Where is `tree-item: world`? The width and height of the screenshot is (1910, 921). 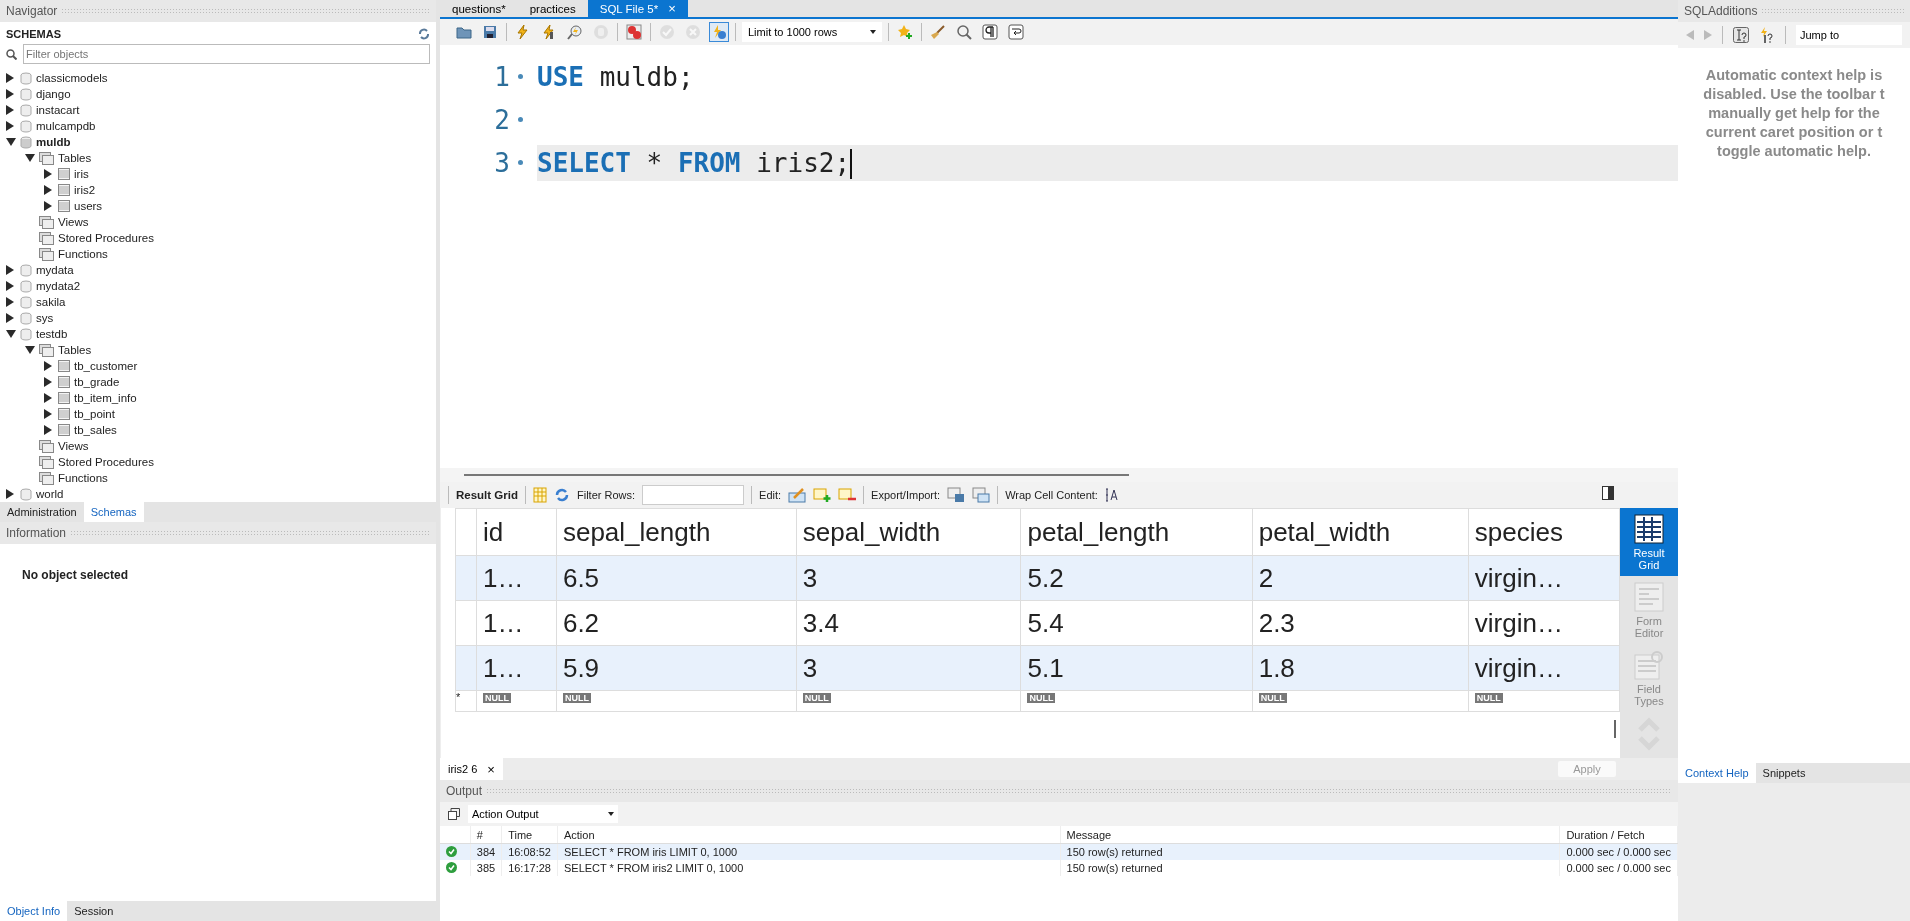
tree-item: world is located at coordinates (50, 494).